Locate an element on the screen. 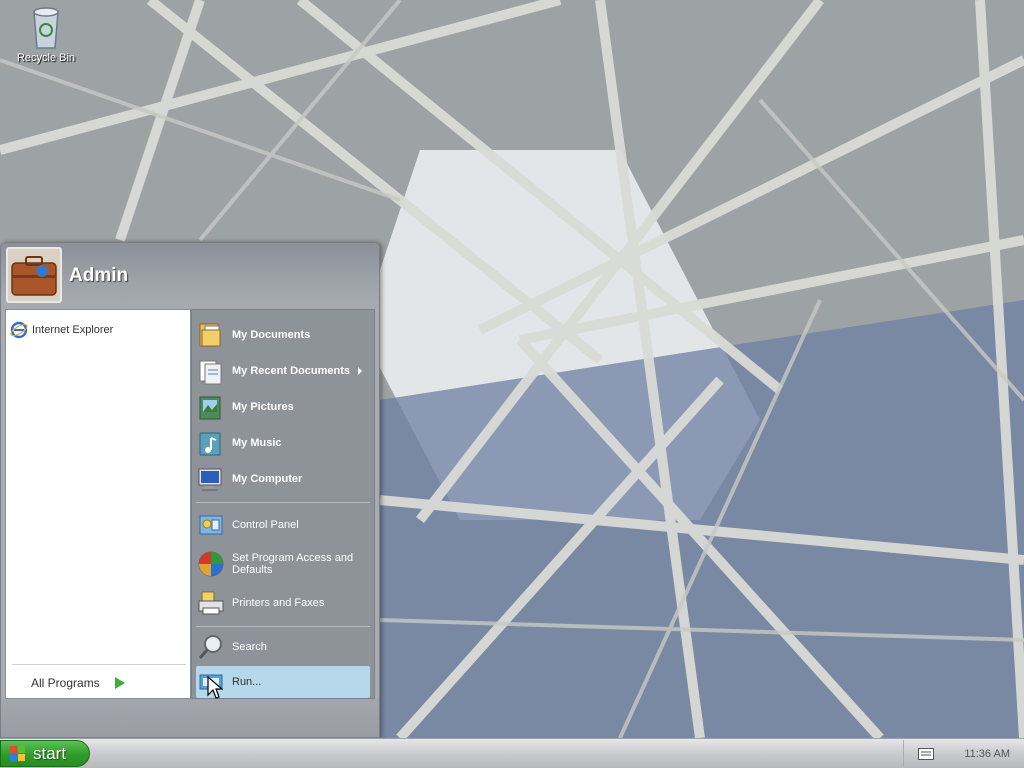 The image size is (1024, 768). menu-item-my-documents: My Documents is located at coordinates (283, 335).